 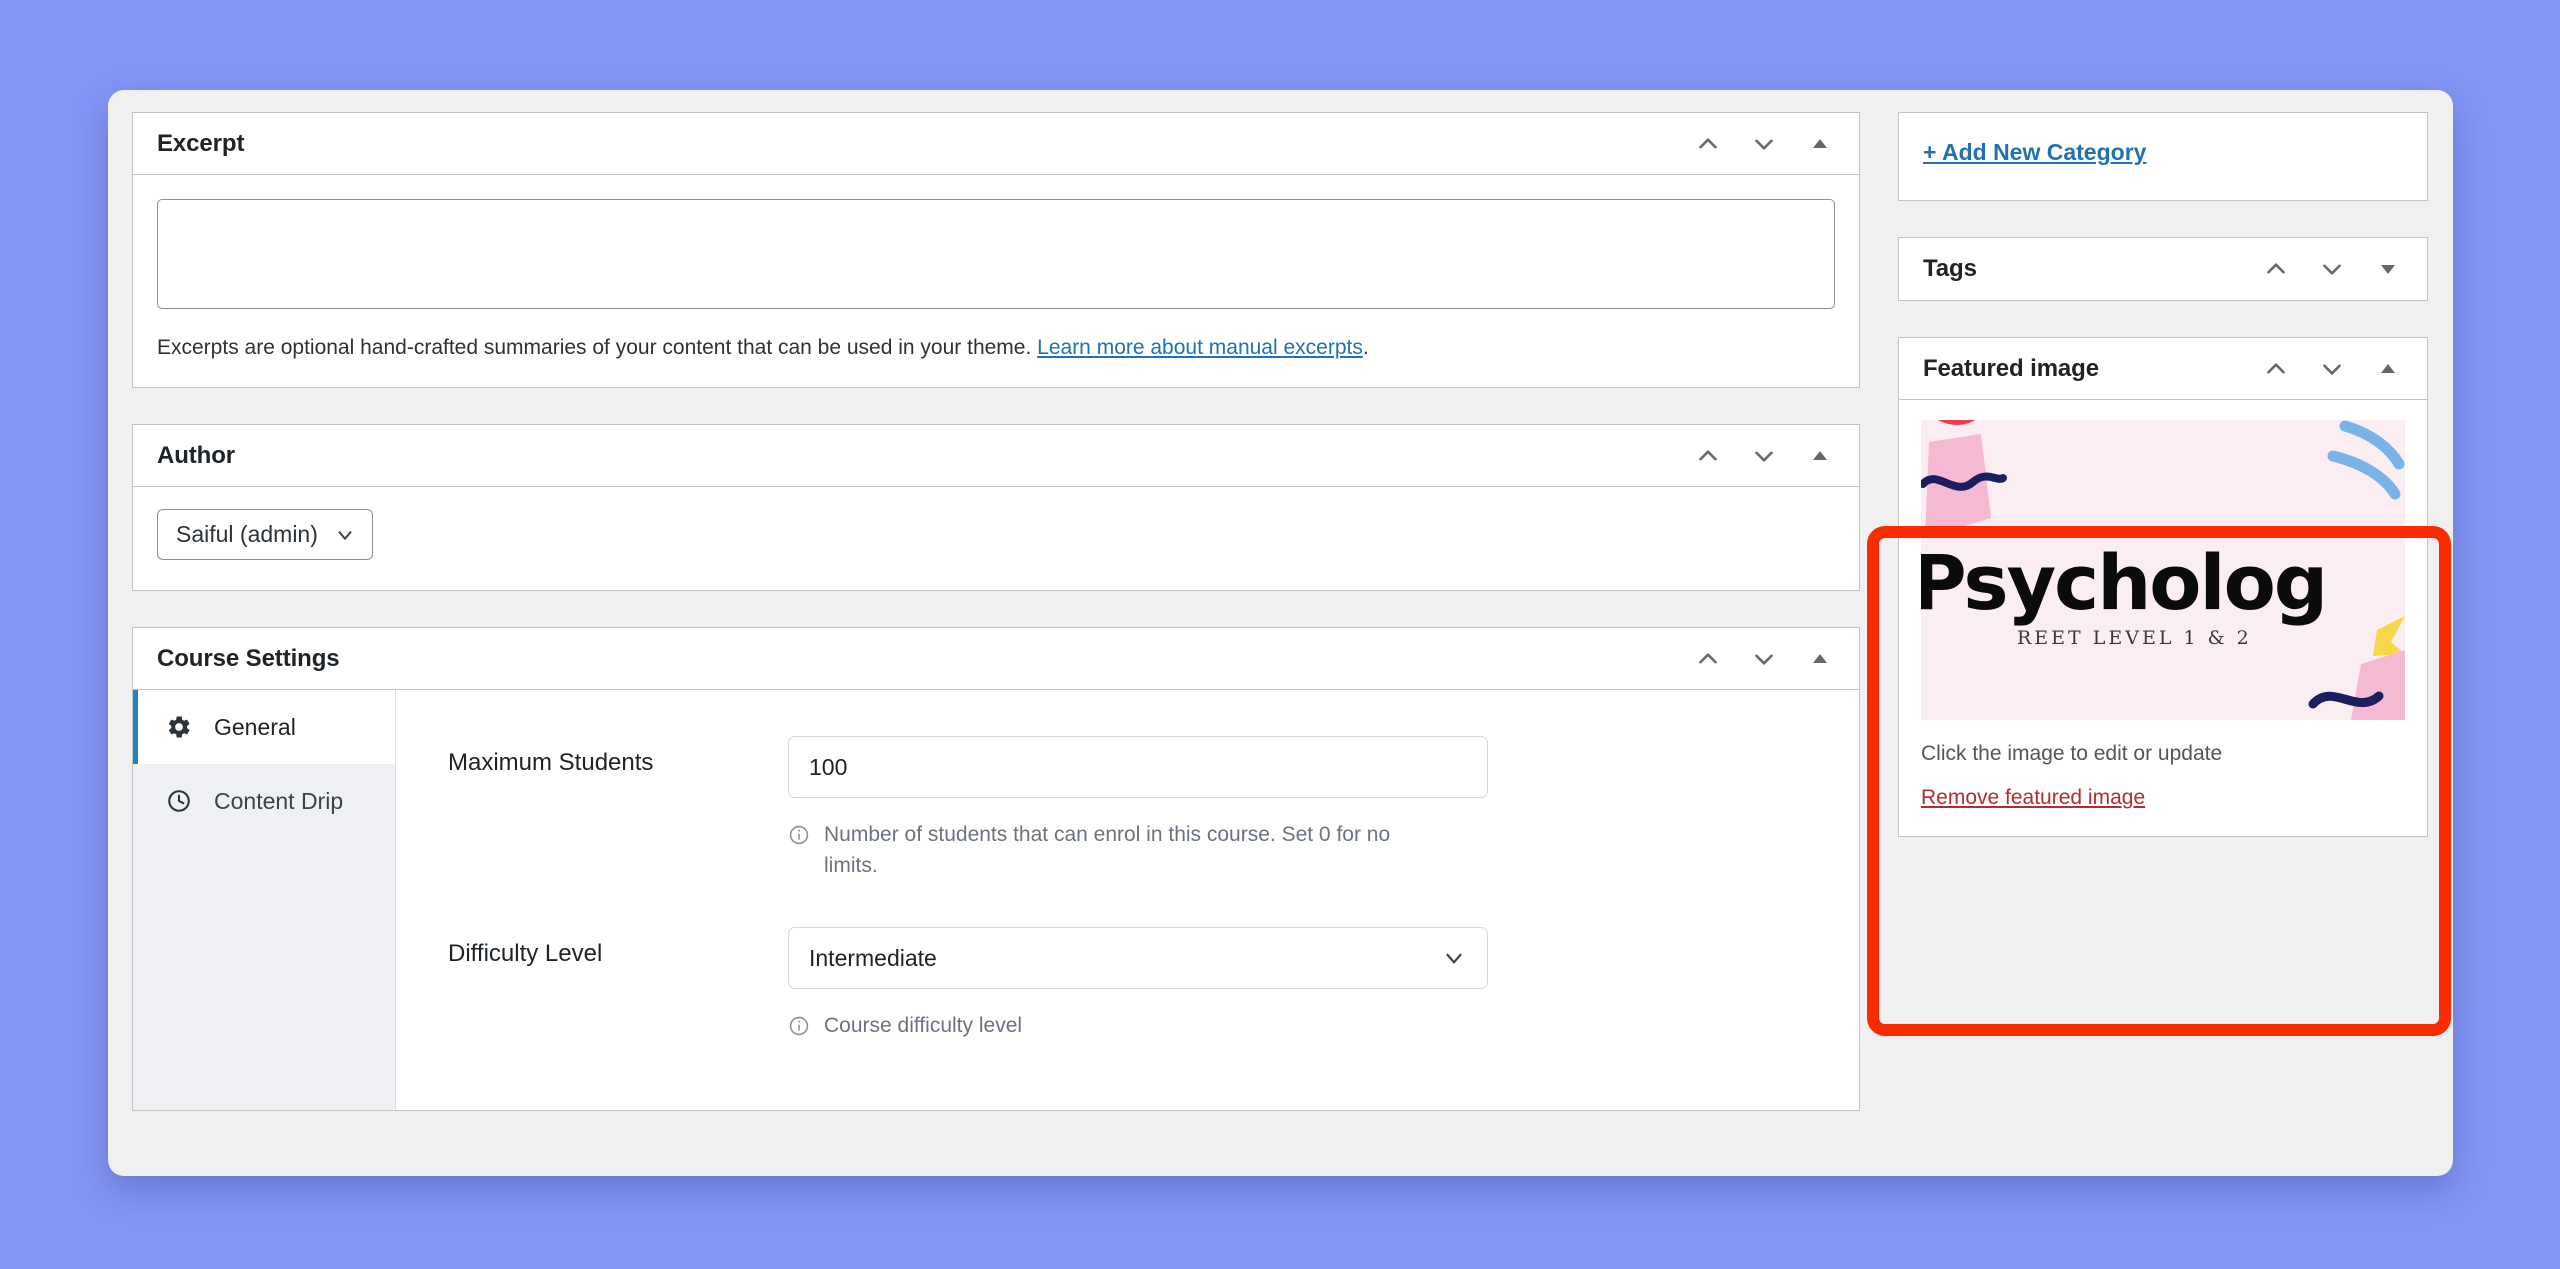 I want to click on difficulty-level-control: Intermediate Course difficulty level, so click(x=1138, y=984).